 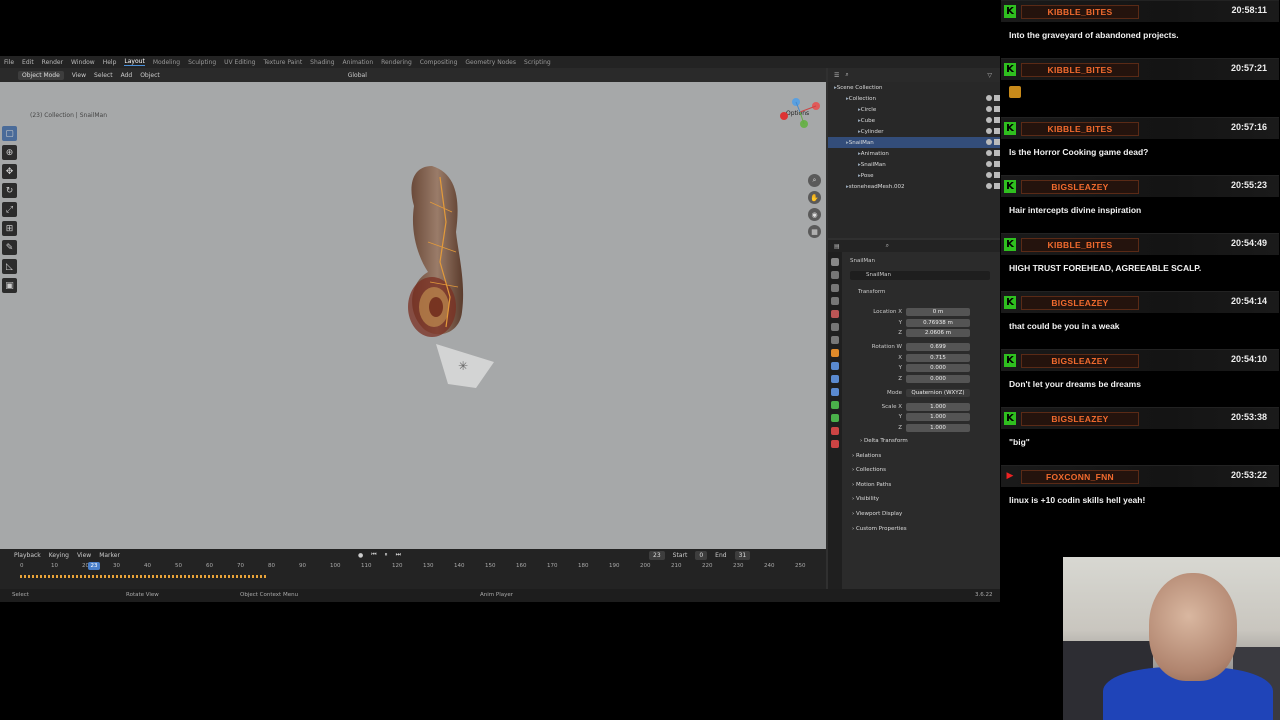 What do you see at coordinates (436, 251) in the screenshot?
I see `snailman-model` at bounding box center [436, 251].